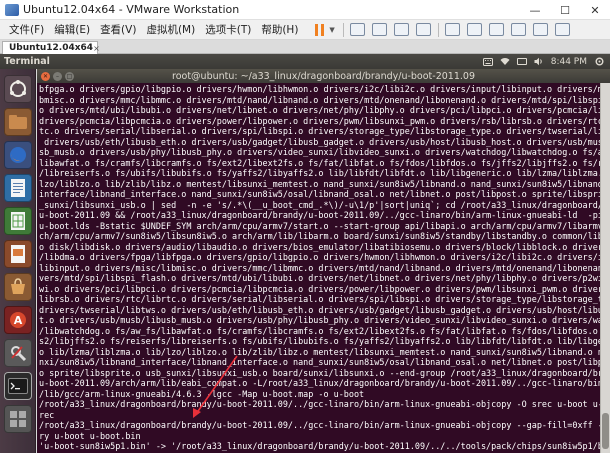 Image resolution: width=610 pixels, height=453 pixels. What do you see at coordinates (18, 188) in the screenshot?
I see `writer-icon` at bounding box center [18, 188].